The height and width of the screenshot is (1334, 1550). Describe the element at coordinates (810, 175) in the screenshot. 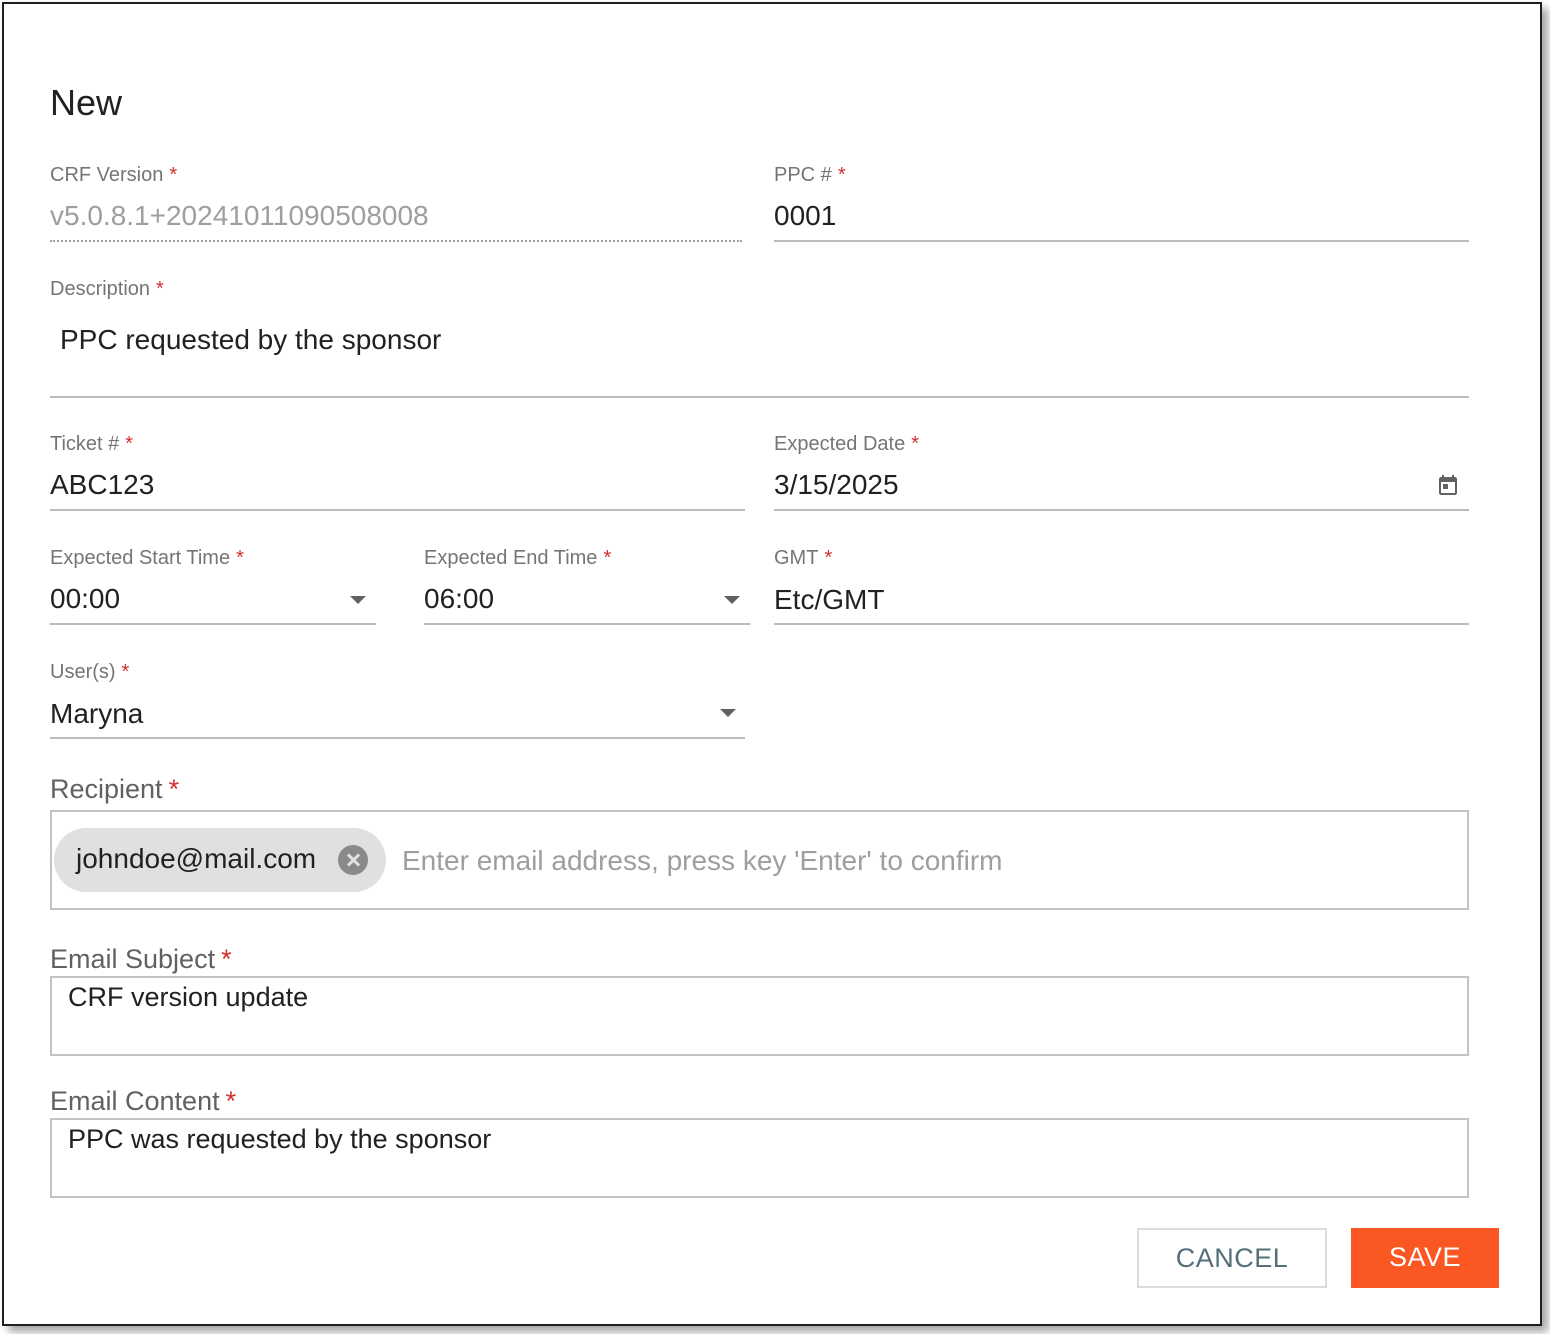

I see `ppc-number-label: PPC # *` at that location.